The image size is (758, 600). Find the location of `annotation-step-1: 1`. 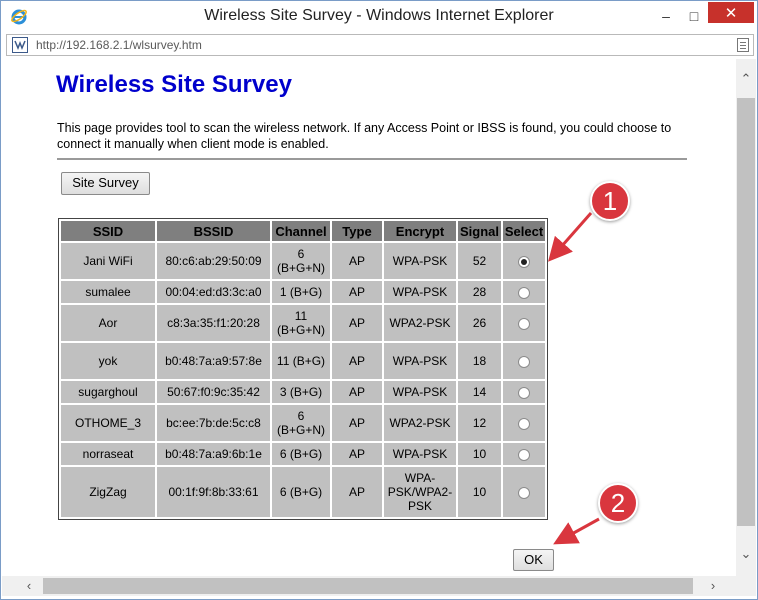

annotation-step-1: 1 is located at coordinates (610, 201).